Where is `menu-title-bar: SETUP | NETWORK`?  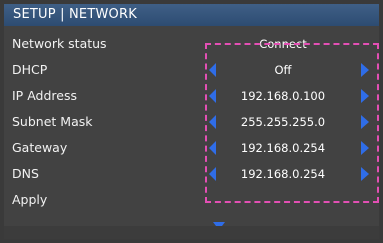 menu-title-bar: SETUP | NETWORK is located at coordinates (191, 15).